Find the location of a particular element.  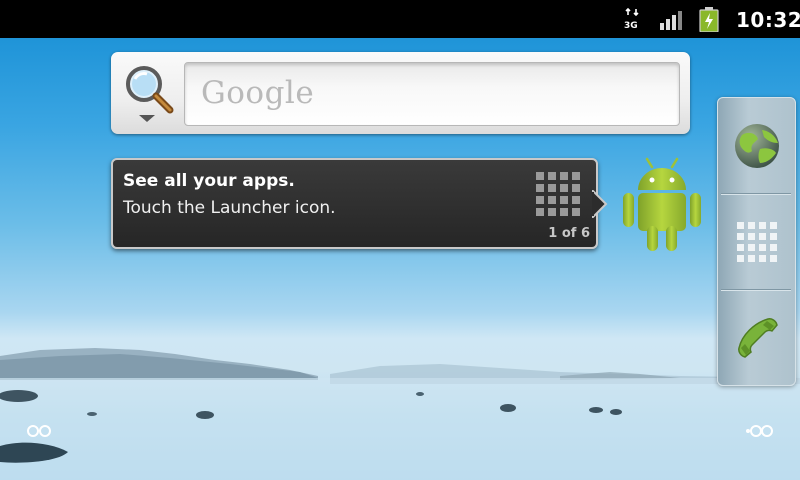

search-engine-selector is located at coordinates (150, 93).